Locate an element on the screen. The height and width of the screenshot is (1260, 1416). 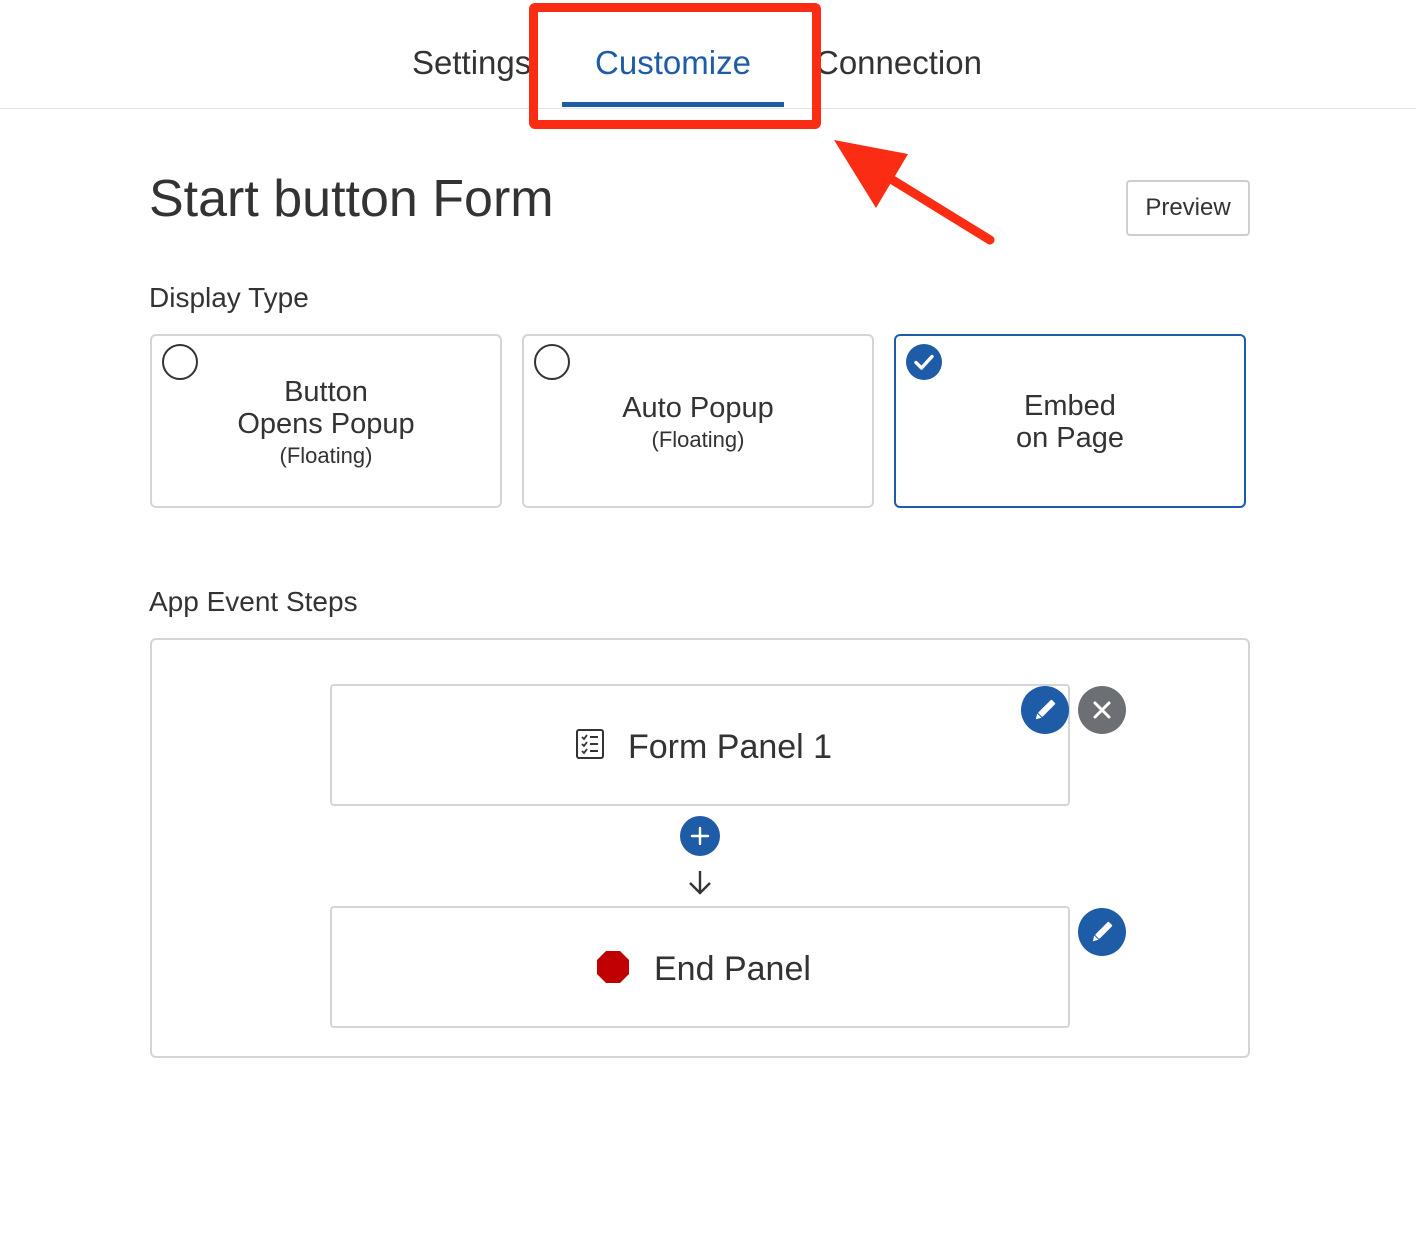
tab-settings: Settings is located at coordinates (471, 63).